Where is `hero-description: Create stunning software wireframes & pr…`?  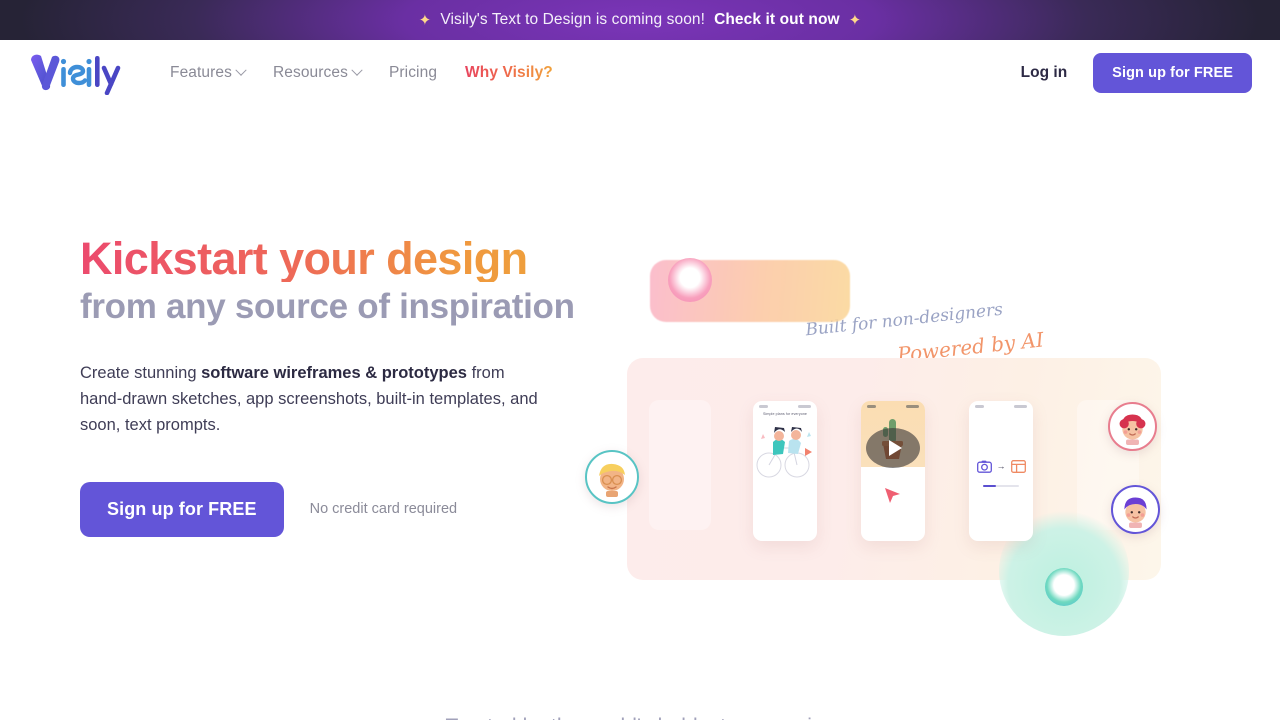 hero-description: Create stunning software wireframes & pr… is located at coordinates (315, 399).